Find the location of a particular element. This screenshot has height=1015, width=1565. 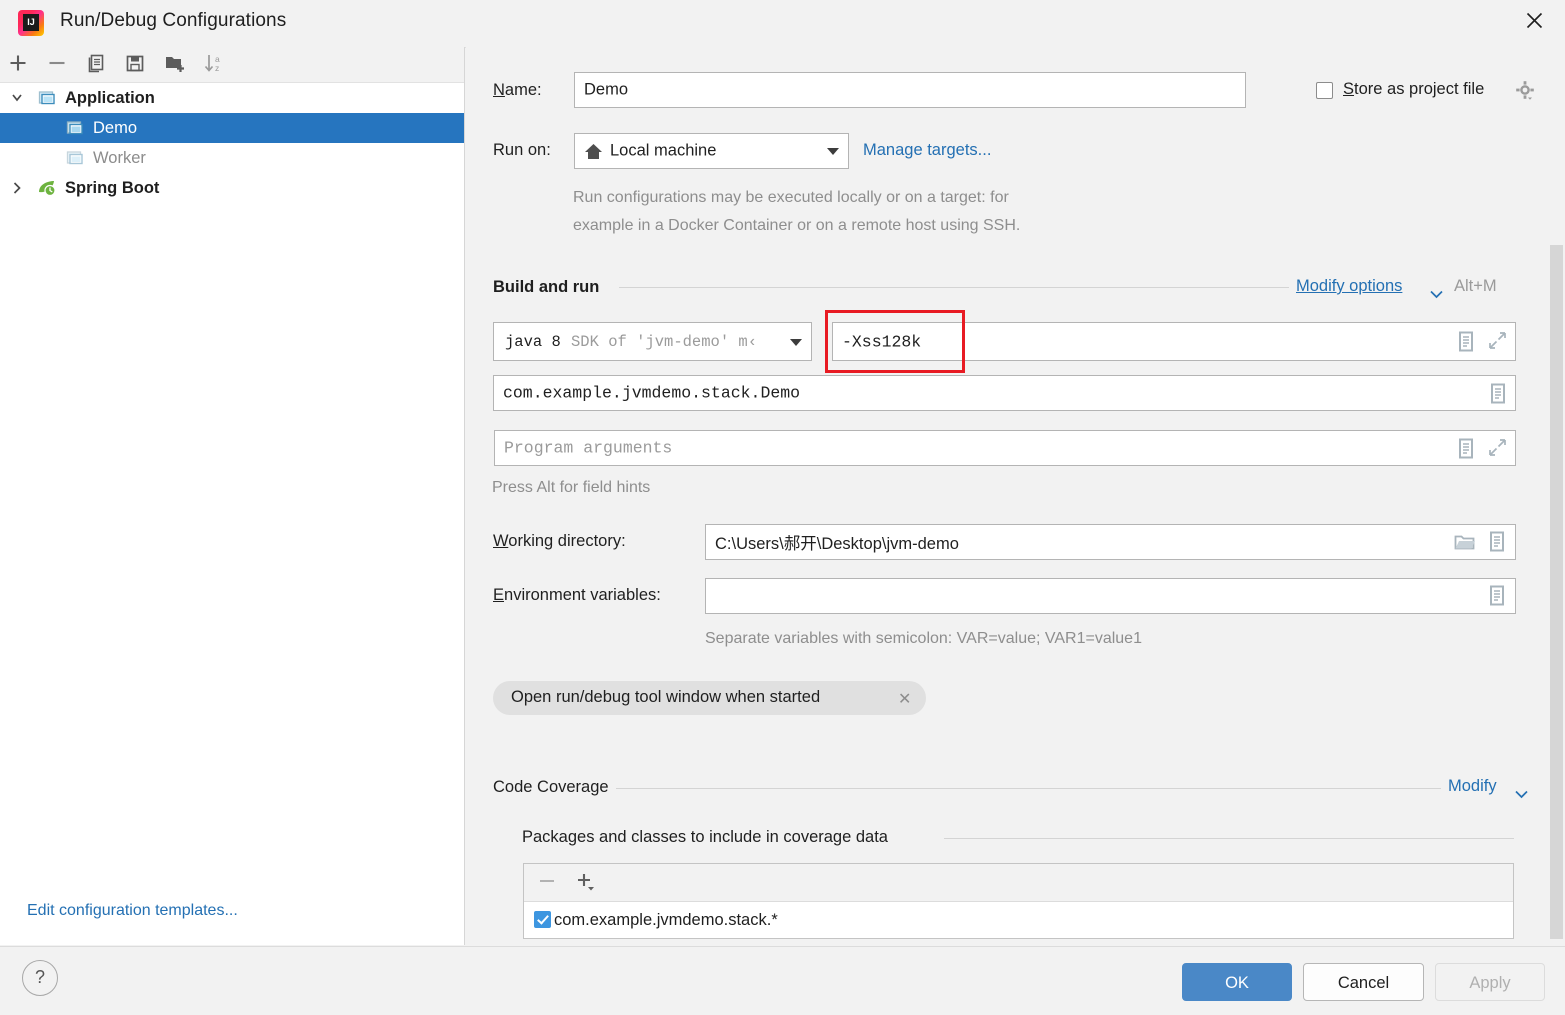

save-configuration-button is located at coordinates (138, 65).